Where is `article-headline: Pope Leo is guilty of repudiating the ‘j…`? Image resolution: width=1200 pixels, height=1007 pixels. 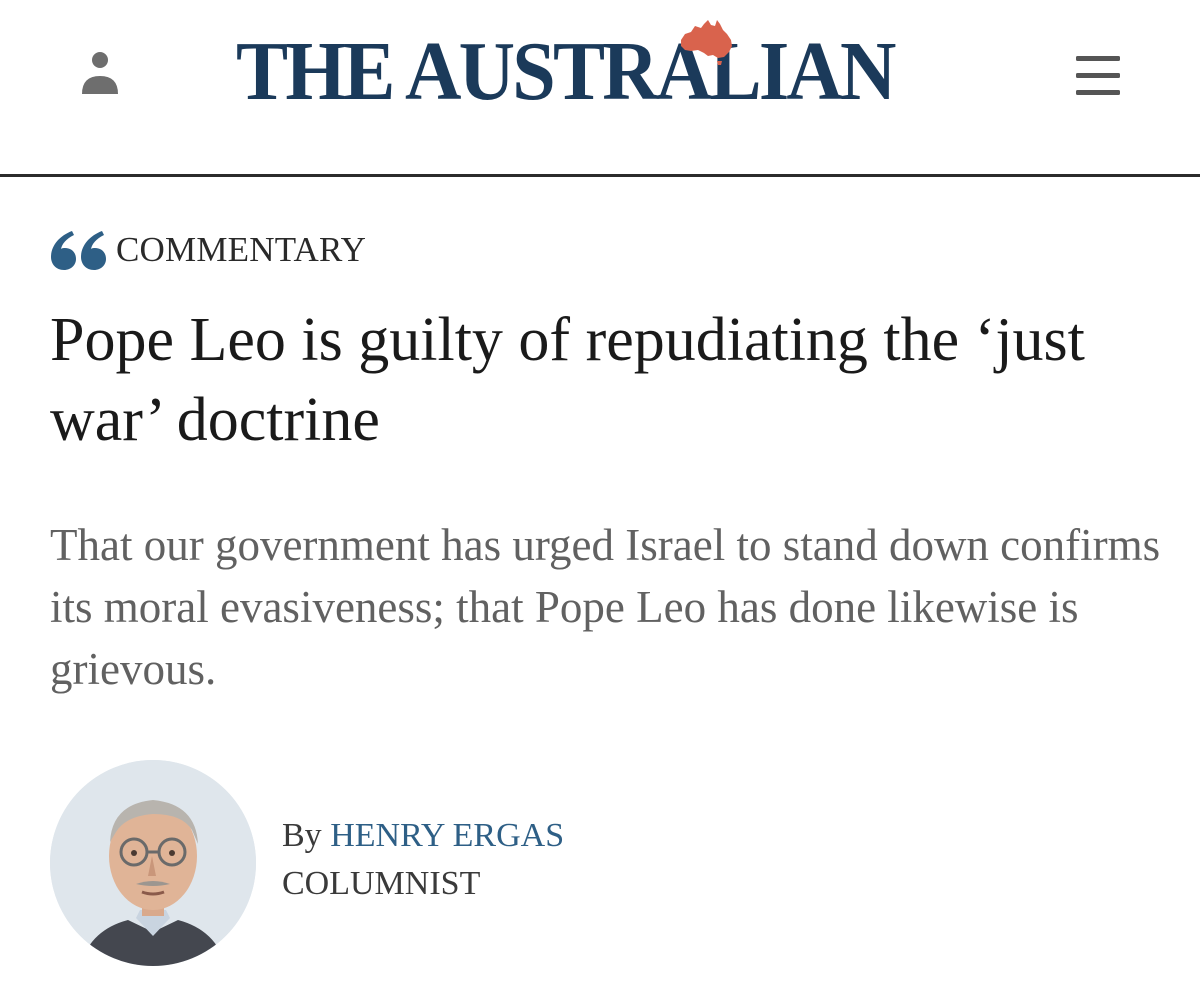
article-headline: Pope Leo is guilty of repudiating the ‘j… is located at coordinates (567, 380).